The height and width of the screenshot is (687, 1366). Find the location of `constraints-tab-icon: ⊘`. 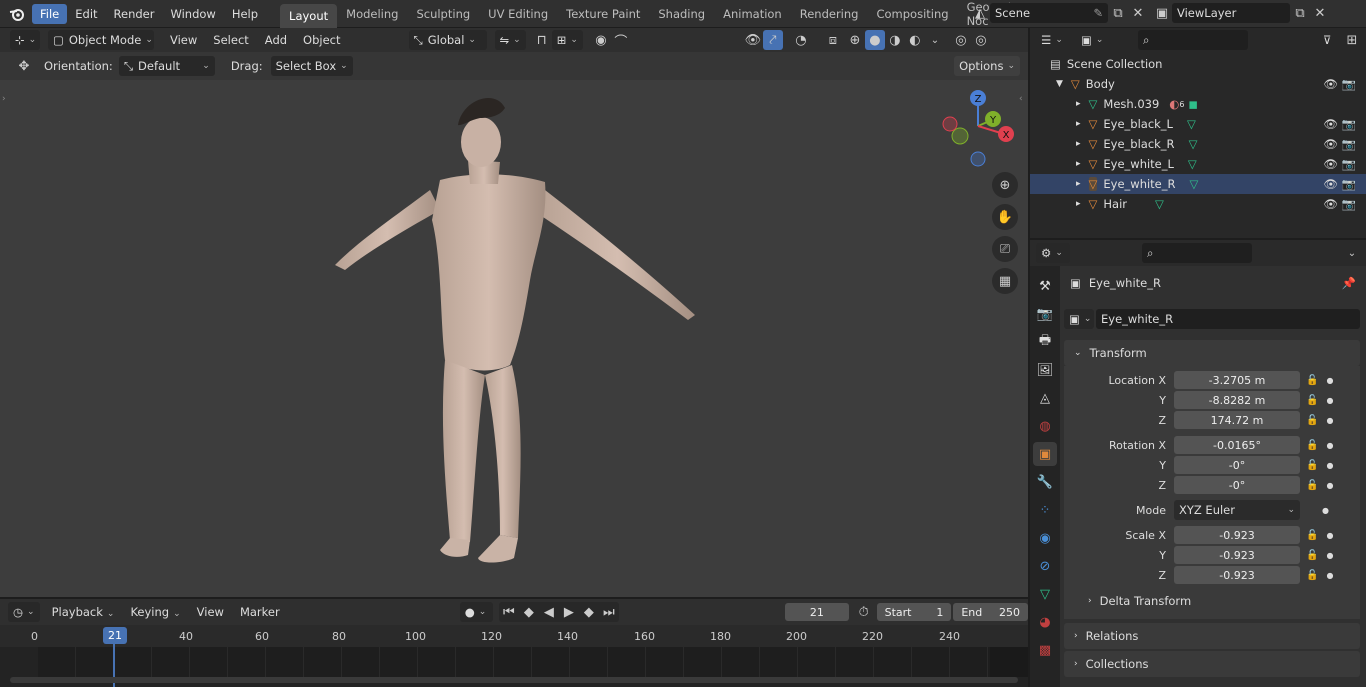

constraints-tab-icon: ⊘ is located at coordinates (1045, 566).